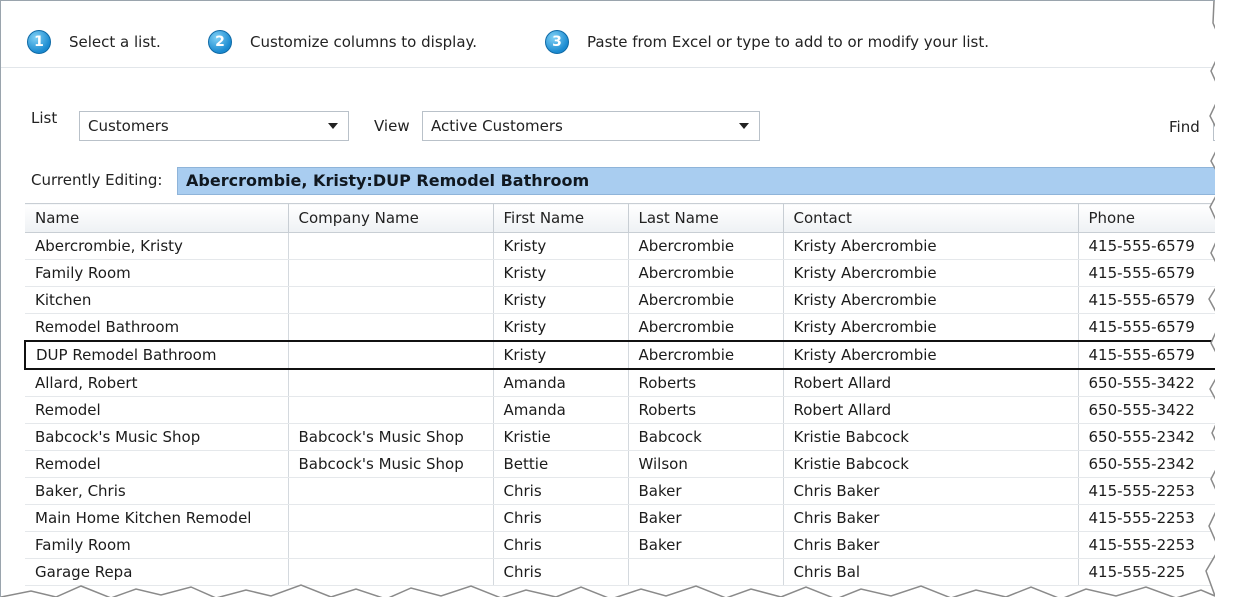 This screenshot has height=611, width=1234. What do you see at coordinates (561, 218) in the screenshot?
I see `column-header: First Name` at bounding box center [561, 218].